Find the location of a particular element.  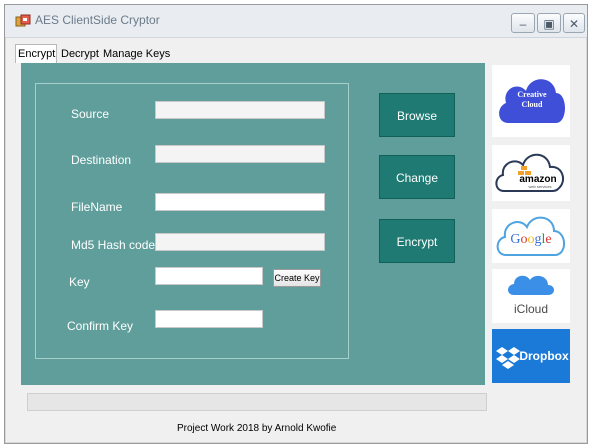

minimize-icon: – is located at coordinates (523, 24).